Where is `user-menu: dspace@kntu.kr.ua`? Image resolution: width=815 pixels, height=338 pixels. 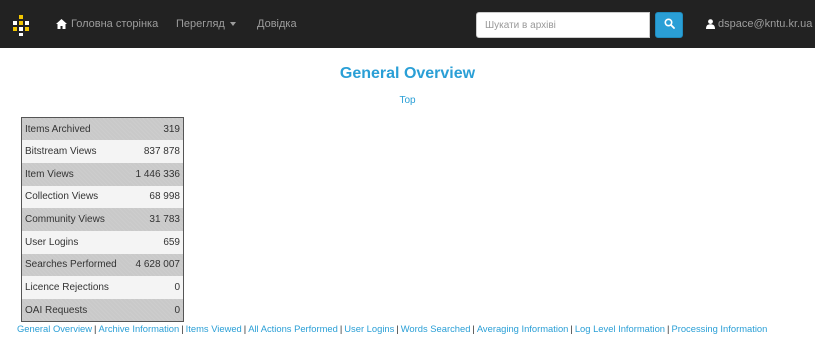 user-menu: dspace@kntu.kr.ua is located at coordinates (759, 24).